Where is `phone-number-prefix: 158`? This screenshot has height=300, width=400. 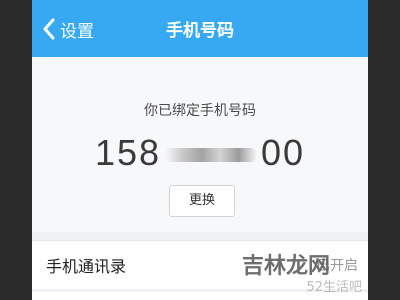 phone-number-prefix: 158 is located at coordinates (128, 152).